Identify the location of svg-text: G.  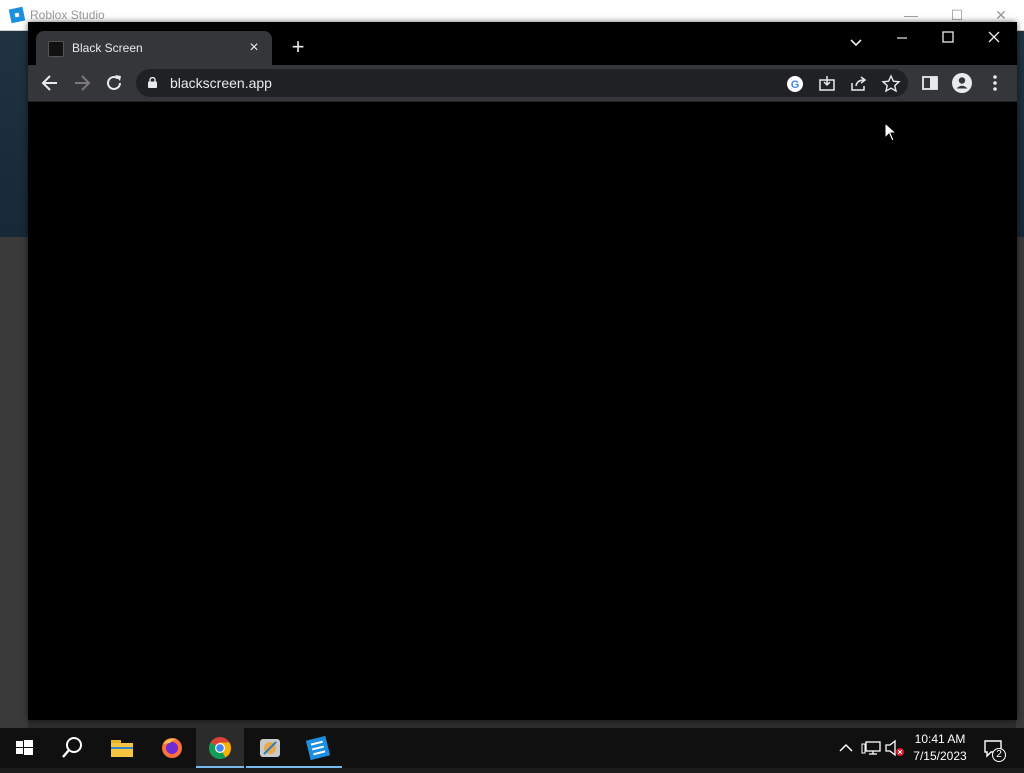
(795, 85).